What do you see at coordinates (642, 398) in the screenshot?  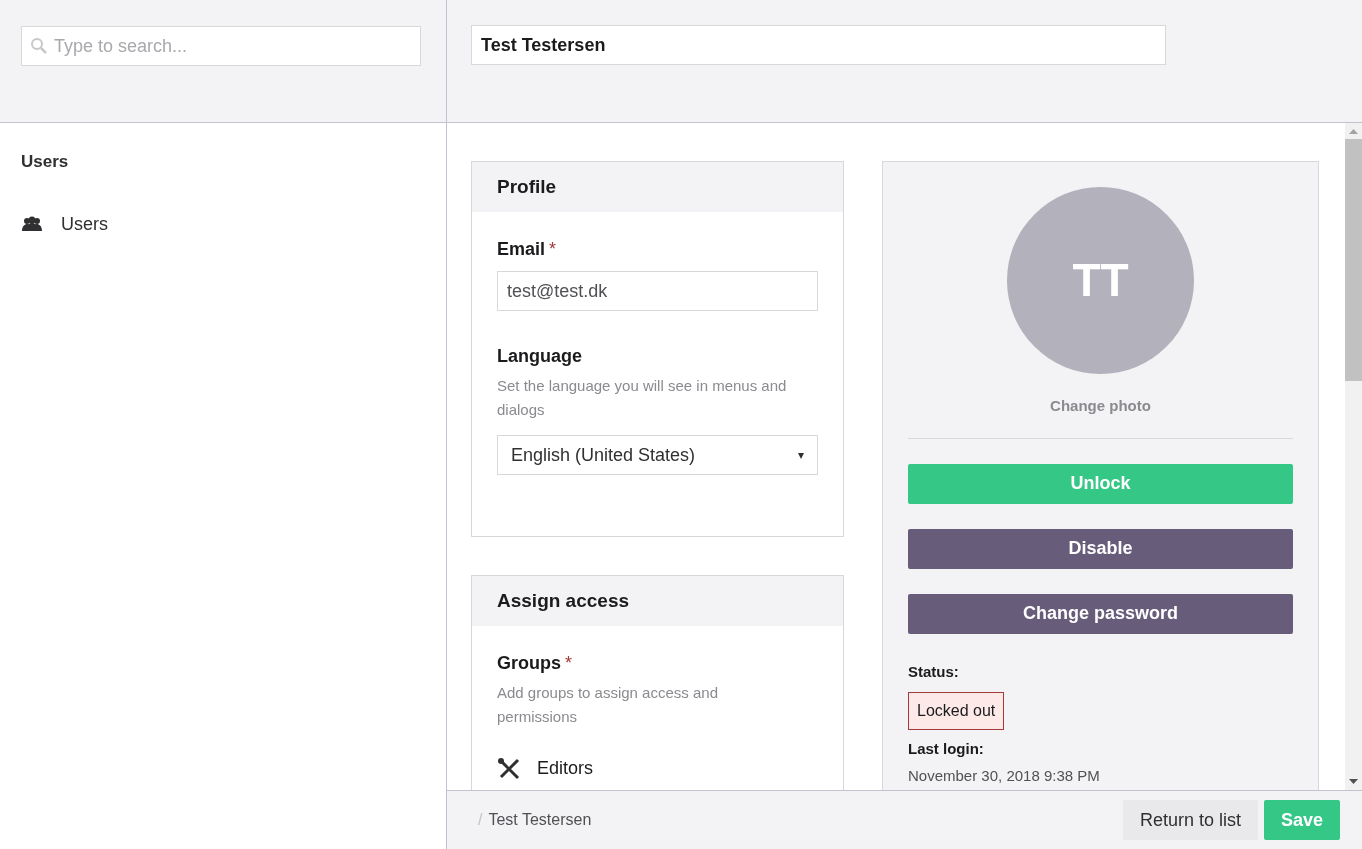 I see `field-description: Set the language you will see in menus and dialogs` at bounding box center [642, 398].